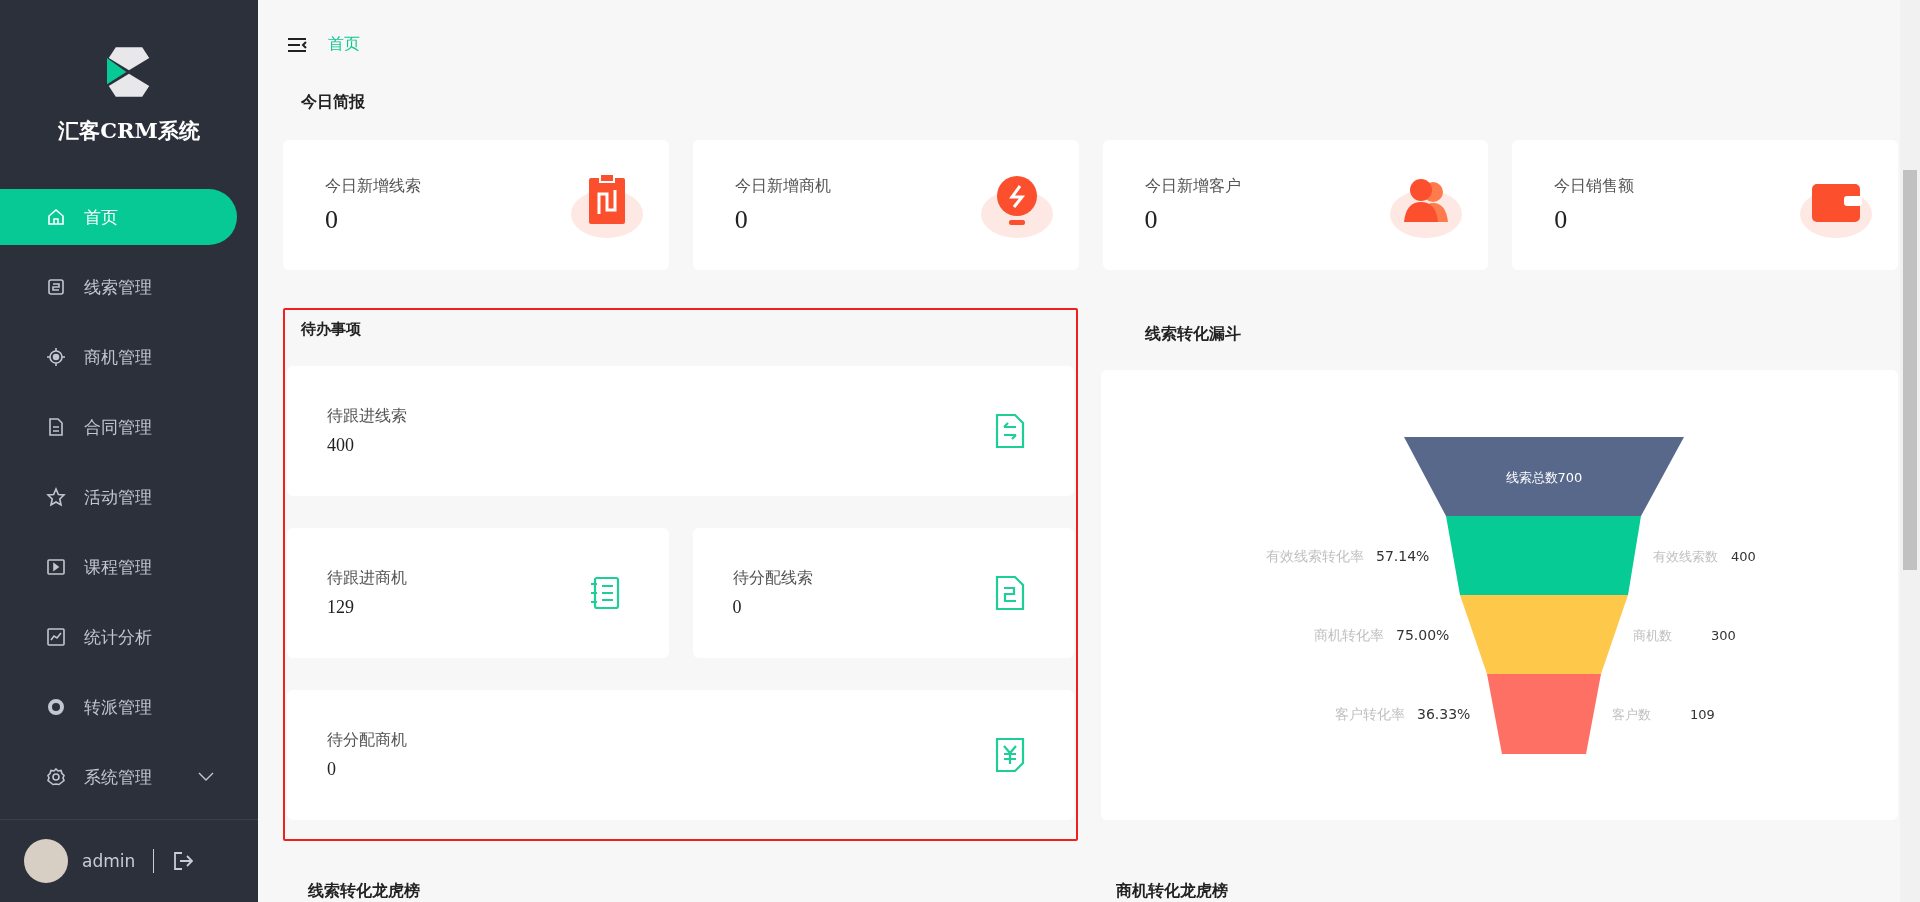 This screenshot has width=1920, height=902. What do you see at coordinates (56, 777) in the screenshot?
I see `gear-icon` at bounding box center [56, 777].